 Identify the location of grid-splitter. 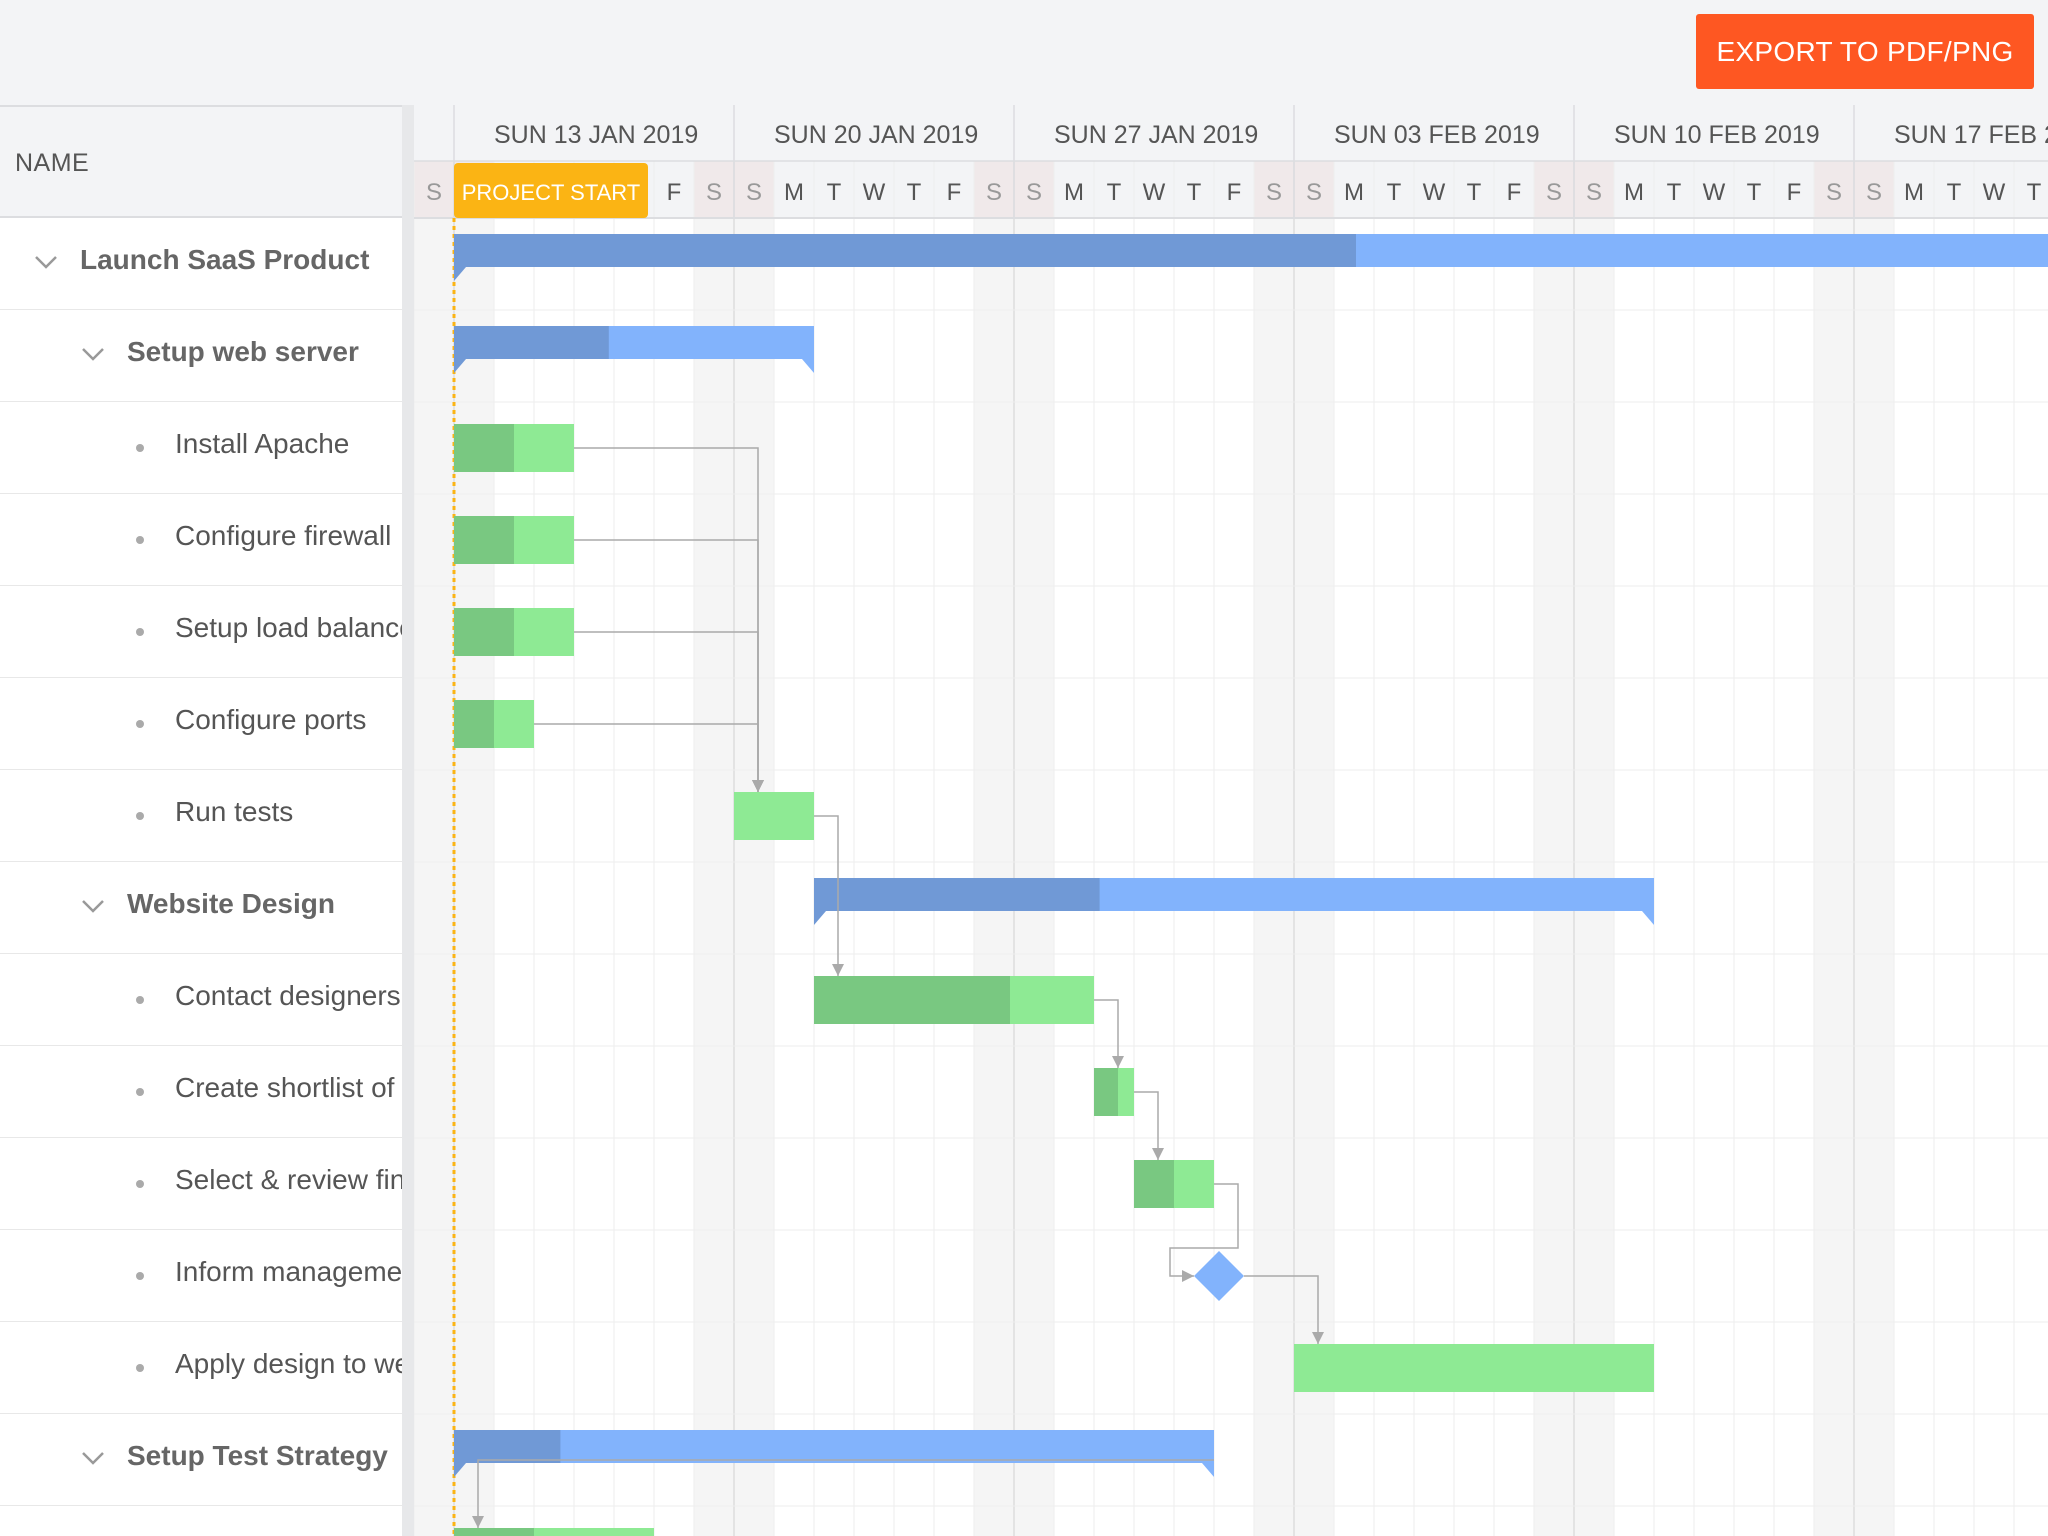
(408, 820).